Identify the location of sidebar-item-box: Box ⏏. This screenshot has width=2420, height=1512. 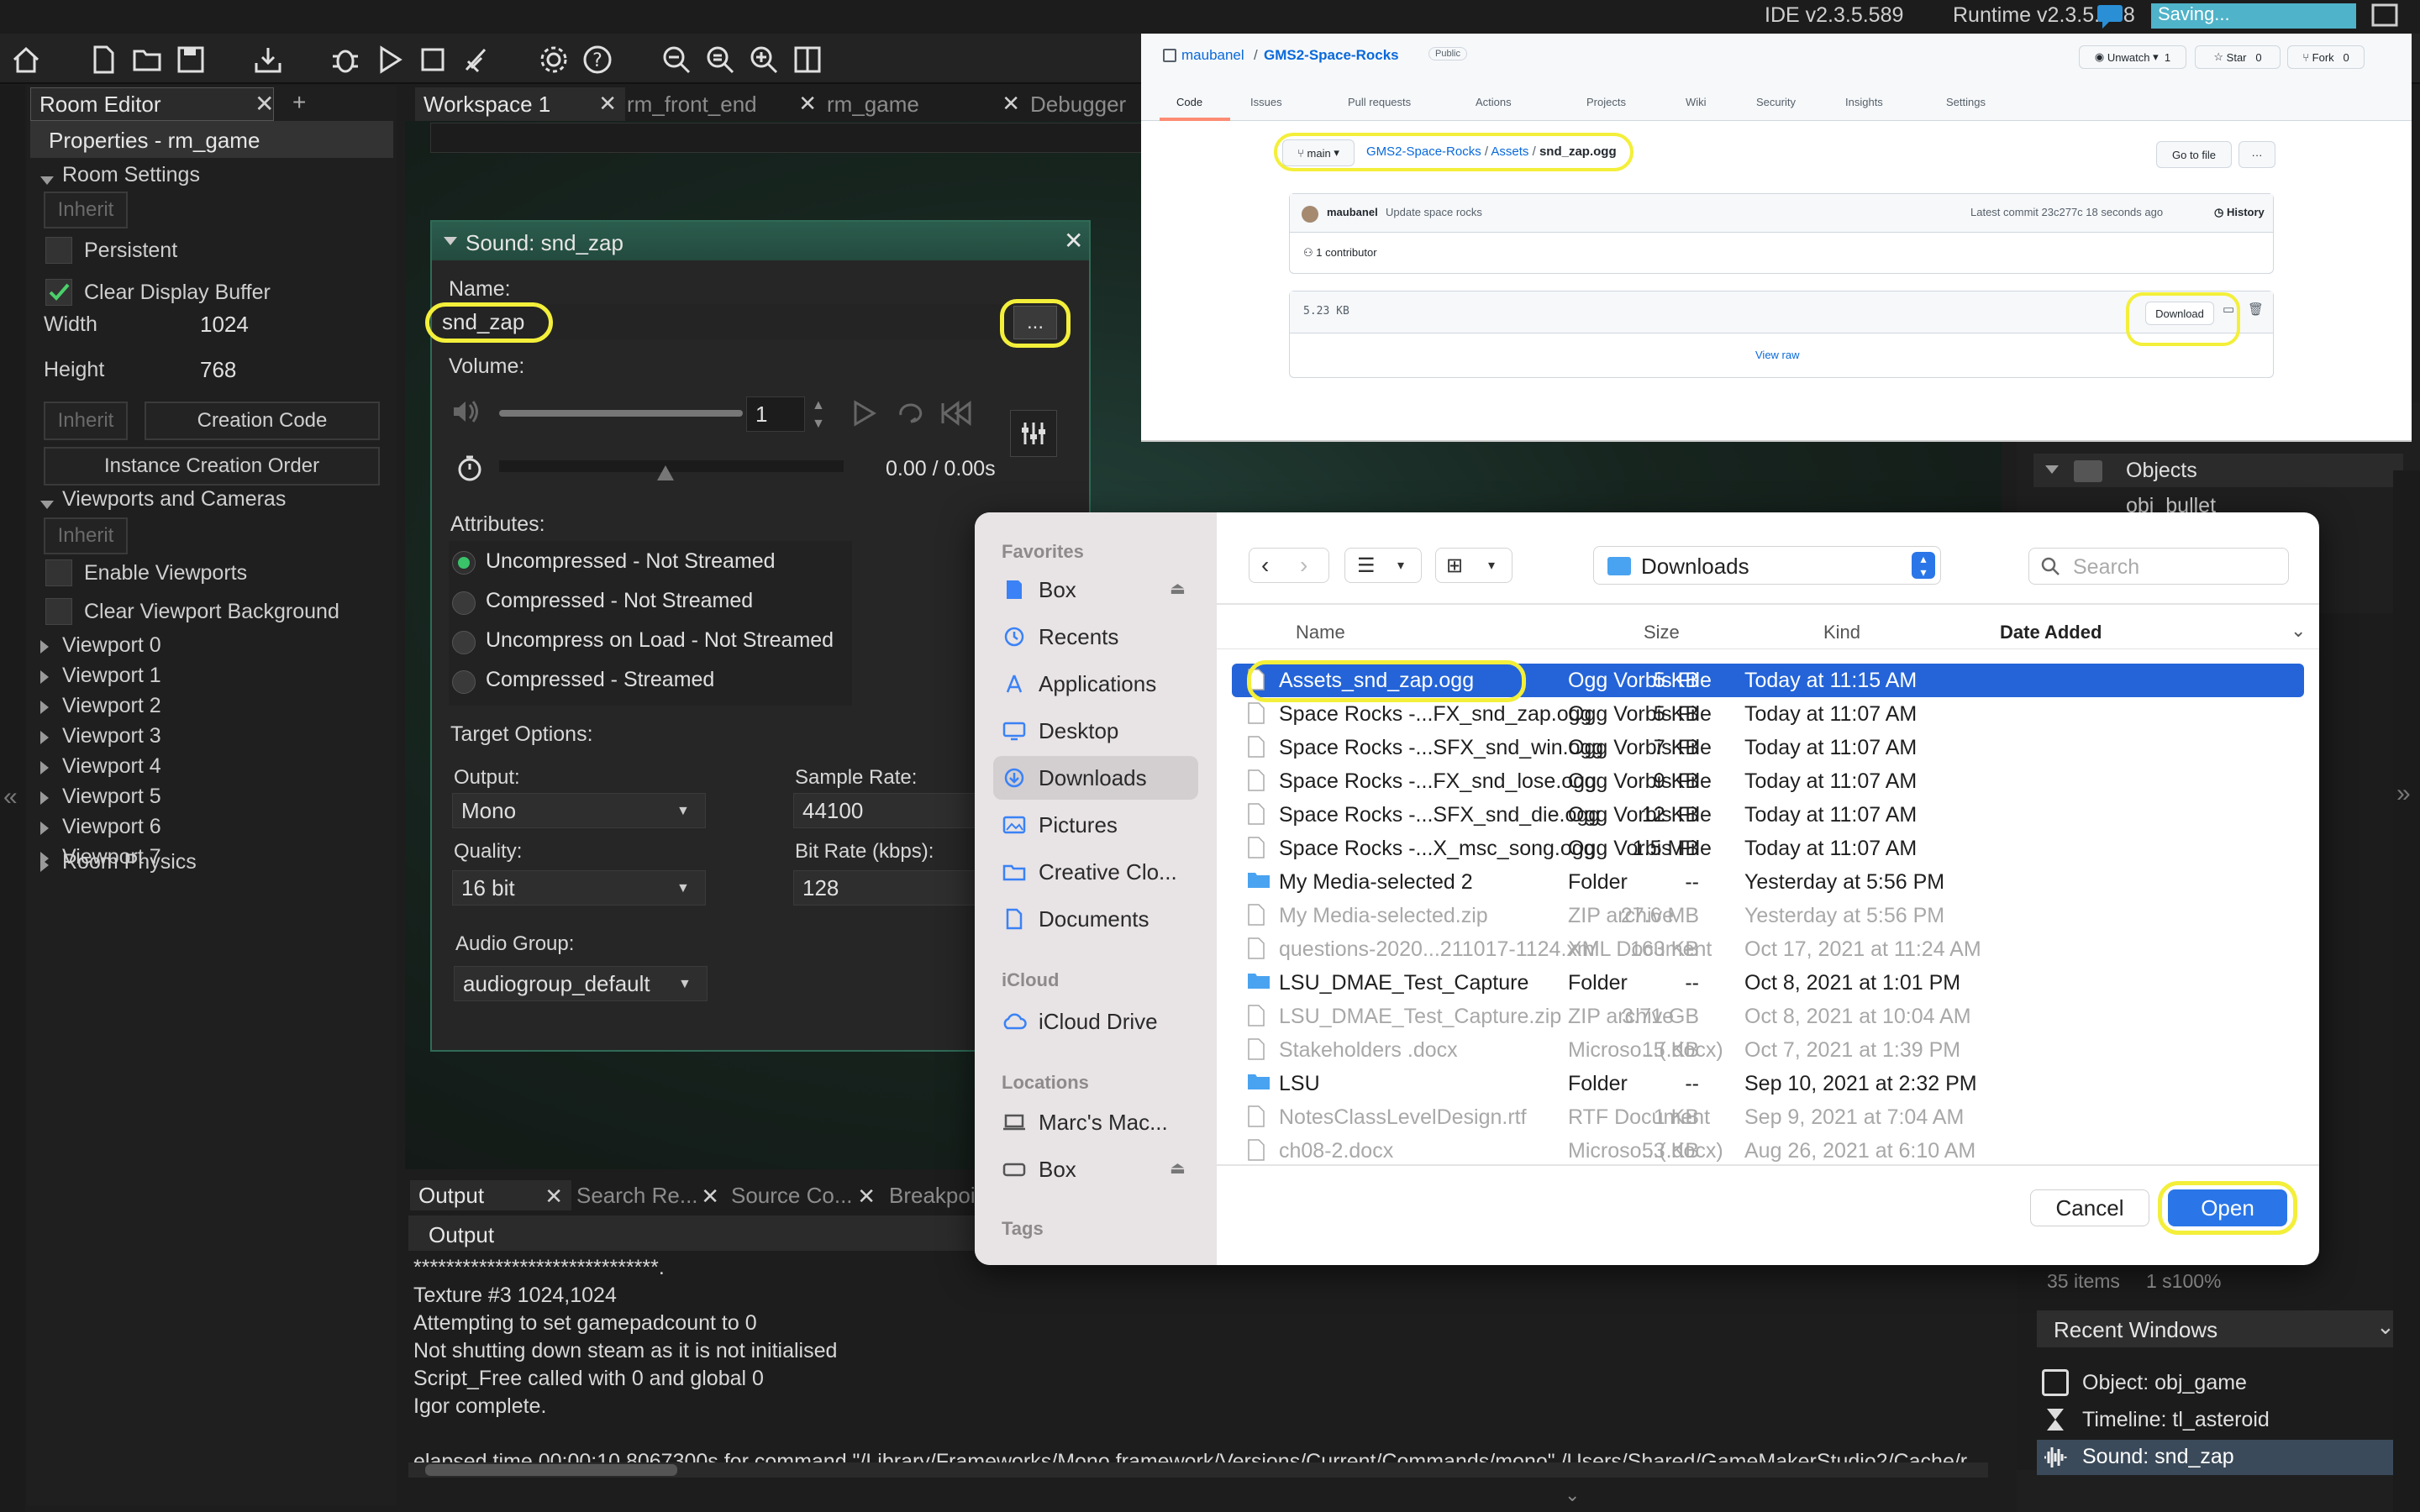
(1095, 590).